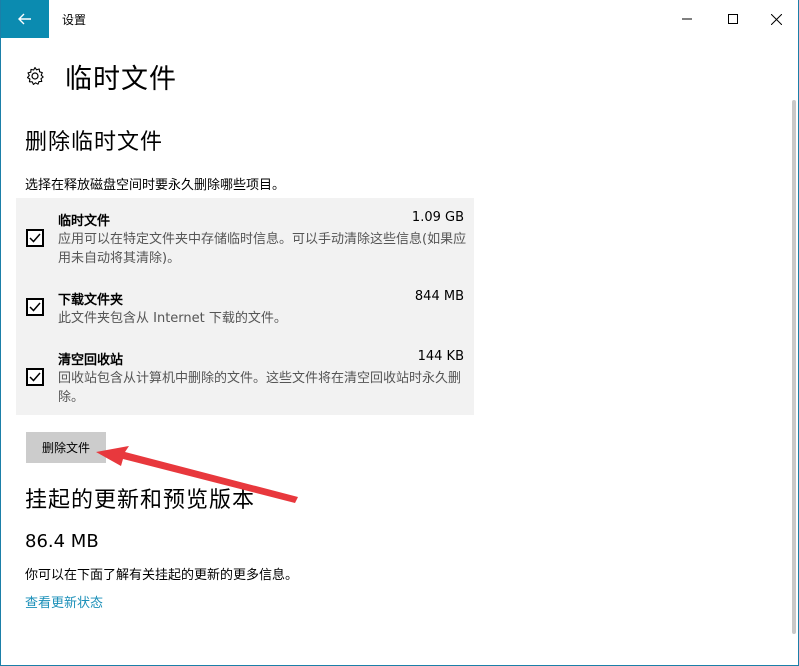  Describe the element at coordinates (794, 367) in the screenshot. I see `scrollbar` at that location.